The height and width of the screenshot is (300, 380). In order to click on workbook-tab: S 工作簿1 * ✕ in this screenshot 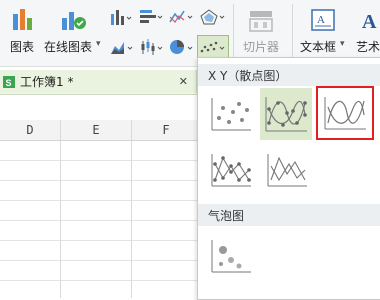, I will do `click(98, 81)`.